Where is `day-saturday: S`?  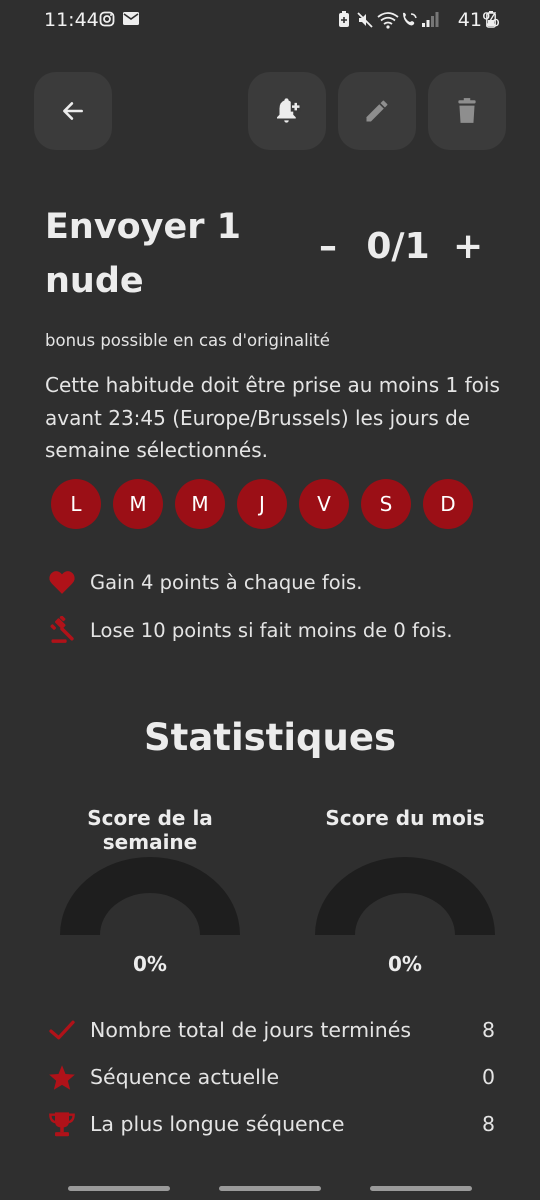 day-saturday: S is located at coordinates (386, 504).